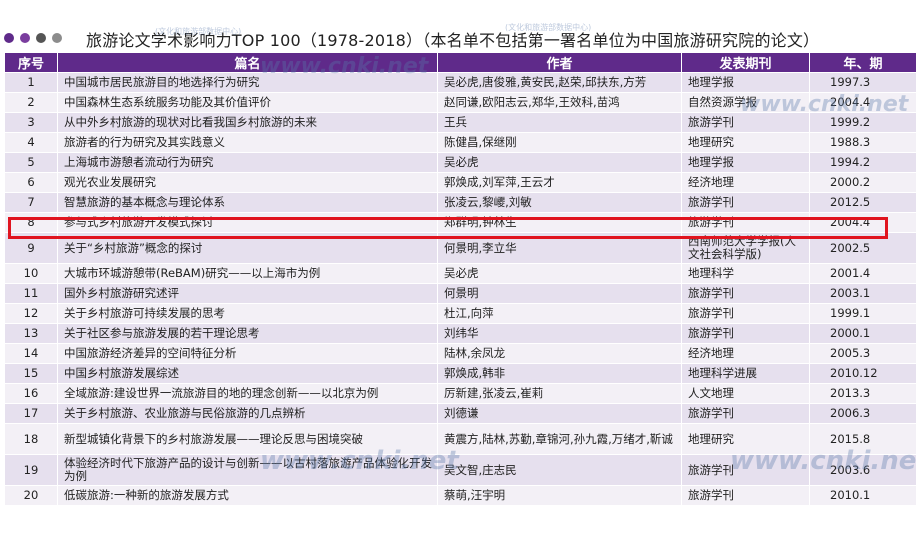  What do you see at coordinates (863, 248) in the screenshot?
I see `cell-year: 2002.5` at bounding box center [863, 248].